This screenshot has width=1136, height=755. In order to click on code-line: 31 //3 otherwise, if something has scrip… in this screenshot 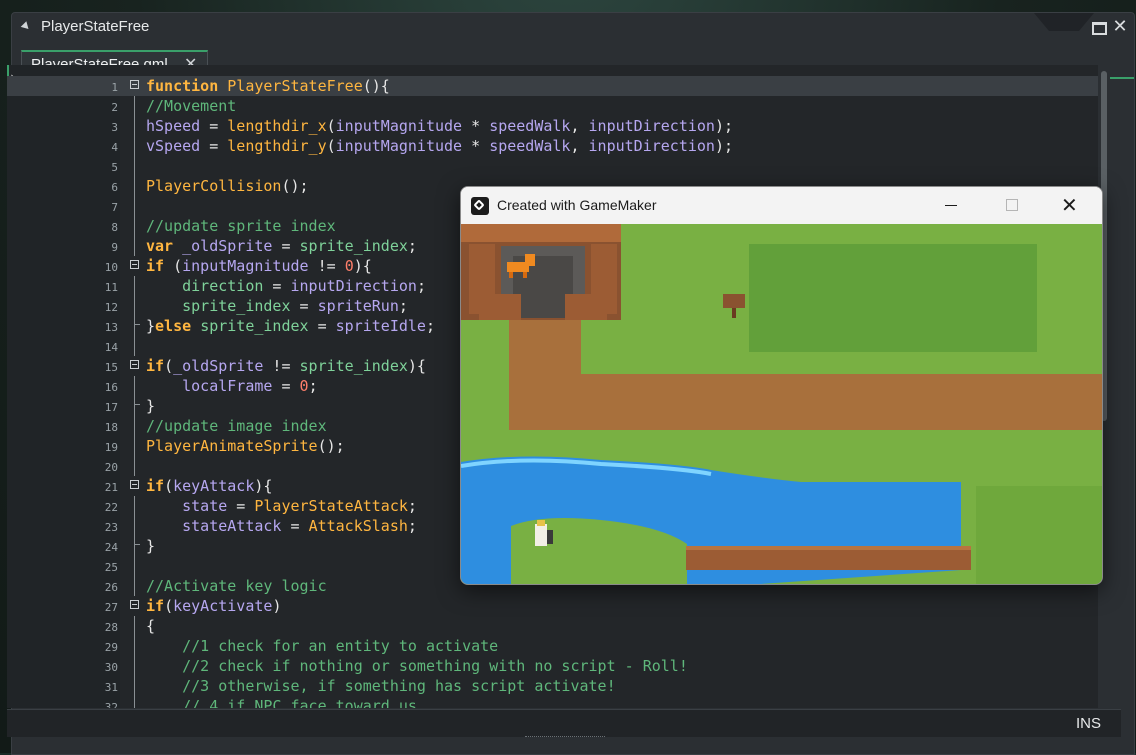, I will do `click(552, 686)`.